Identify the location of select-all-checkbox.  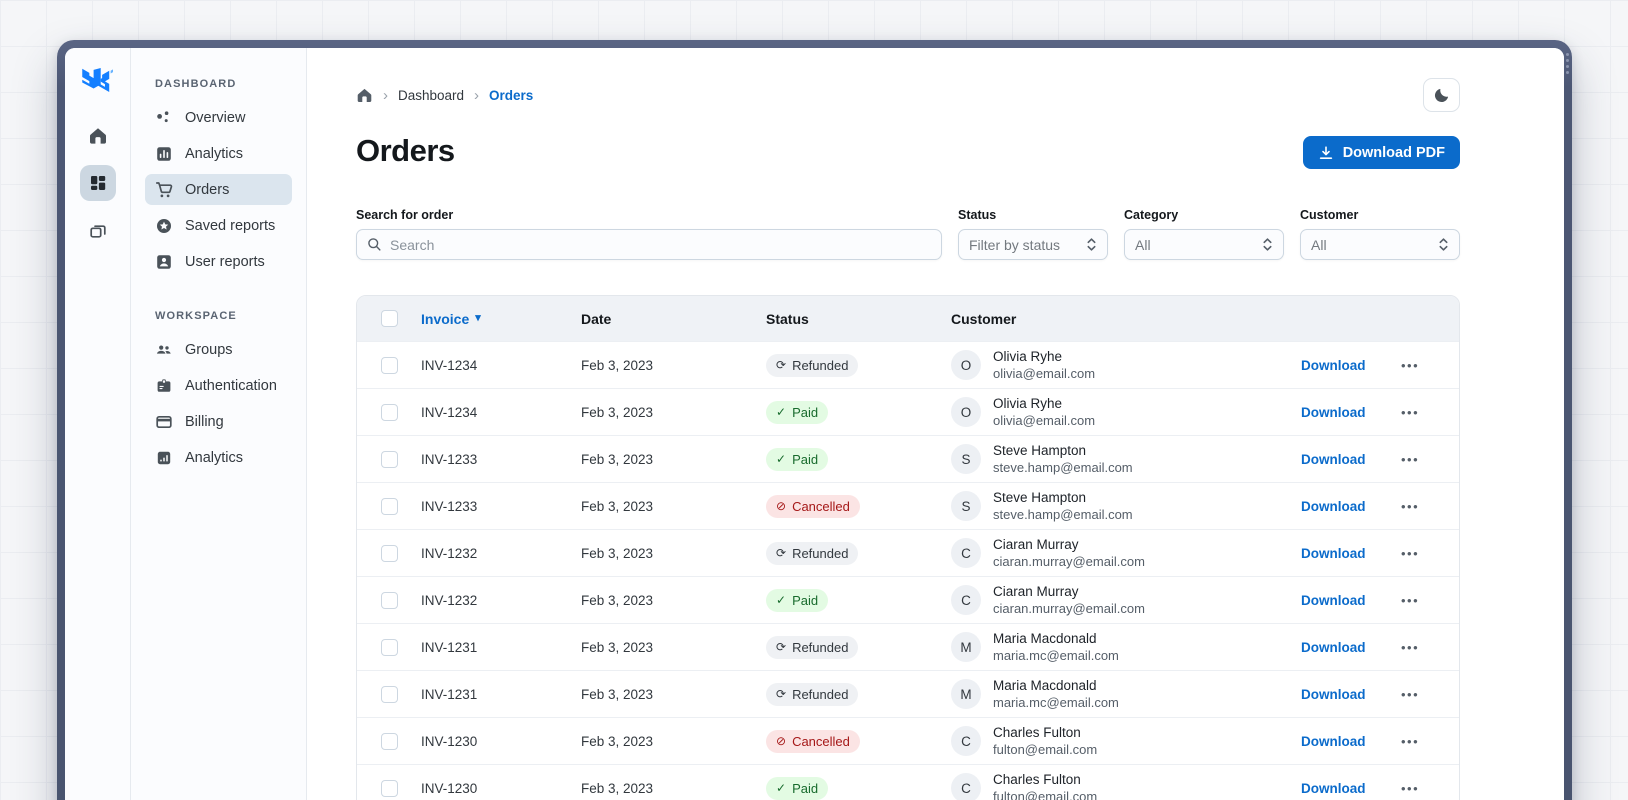
(389, 318).